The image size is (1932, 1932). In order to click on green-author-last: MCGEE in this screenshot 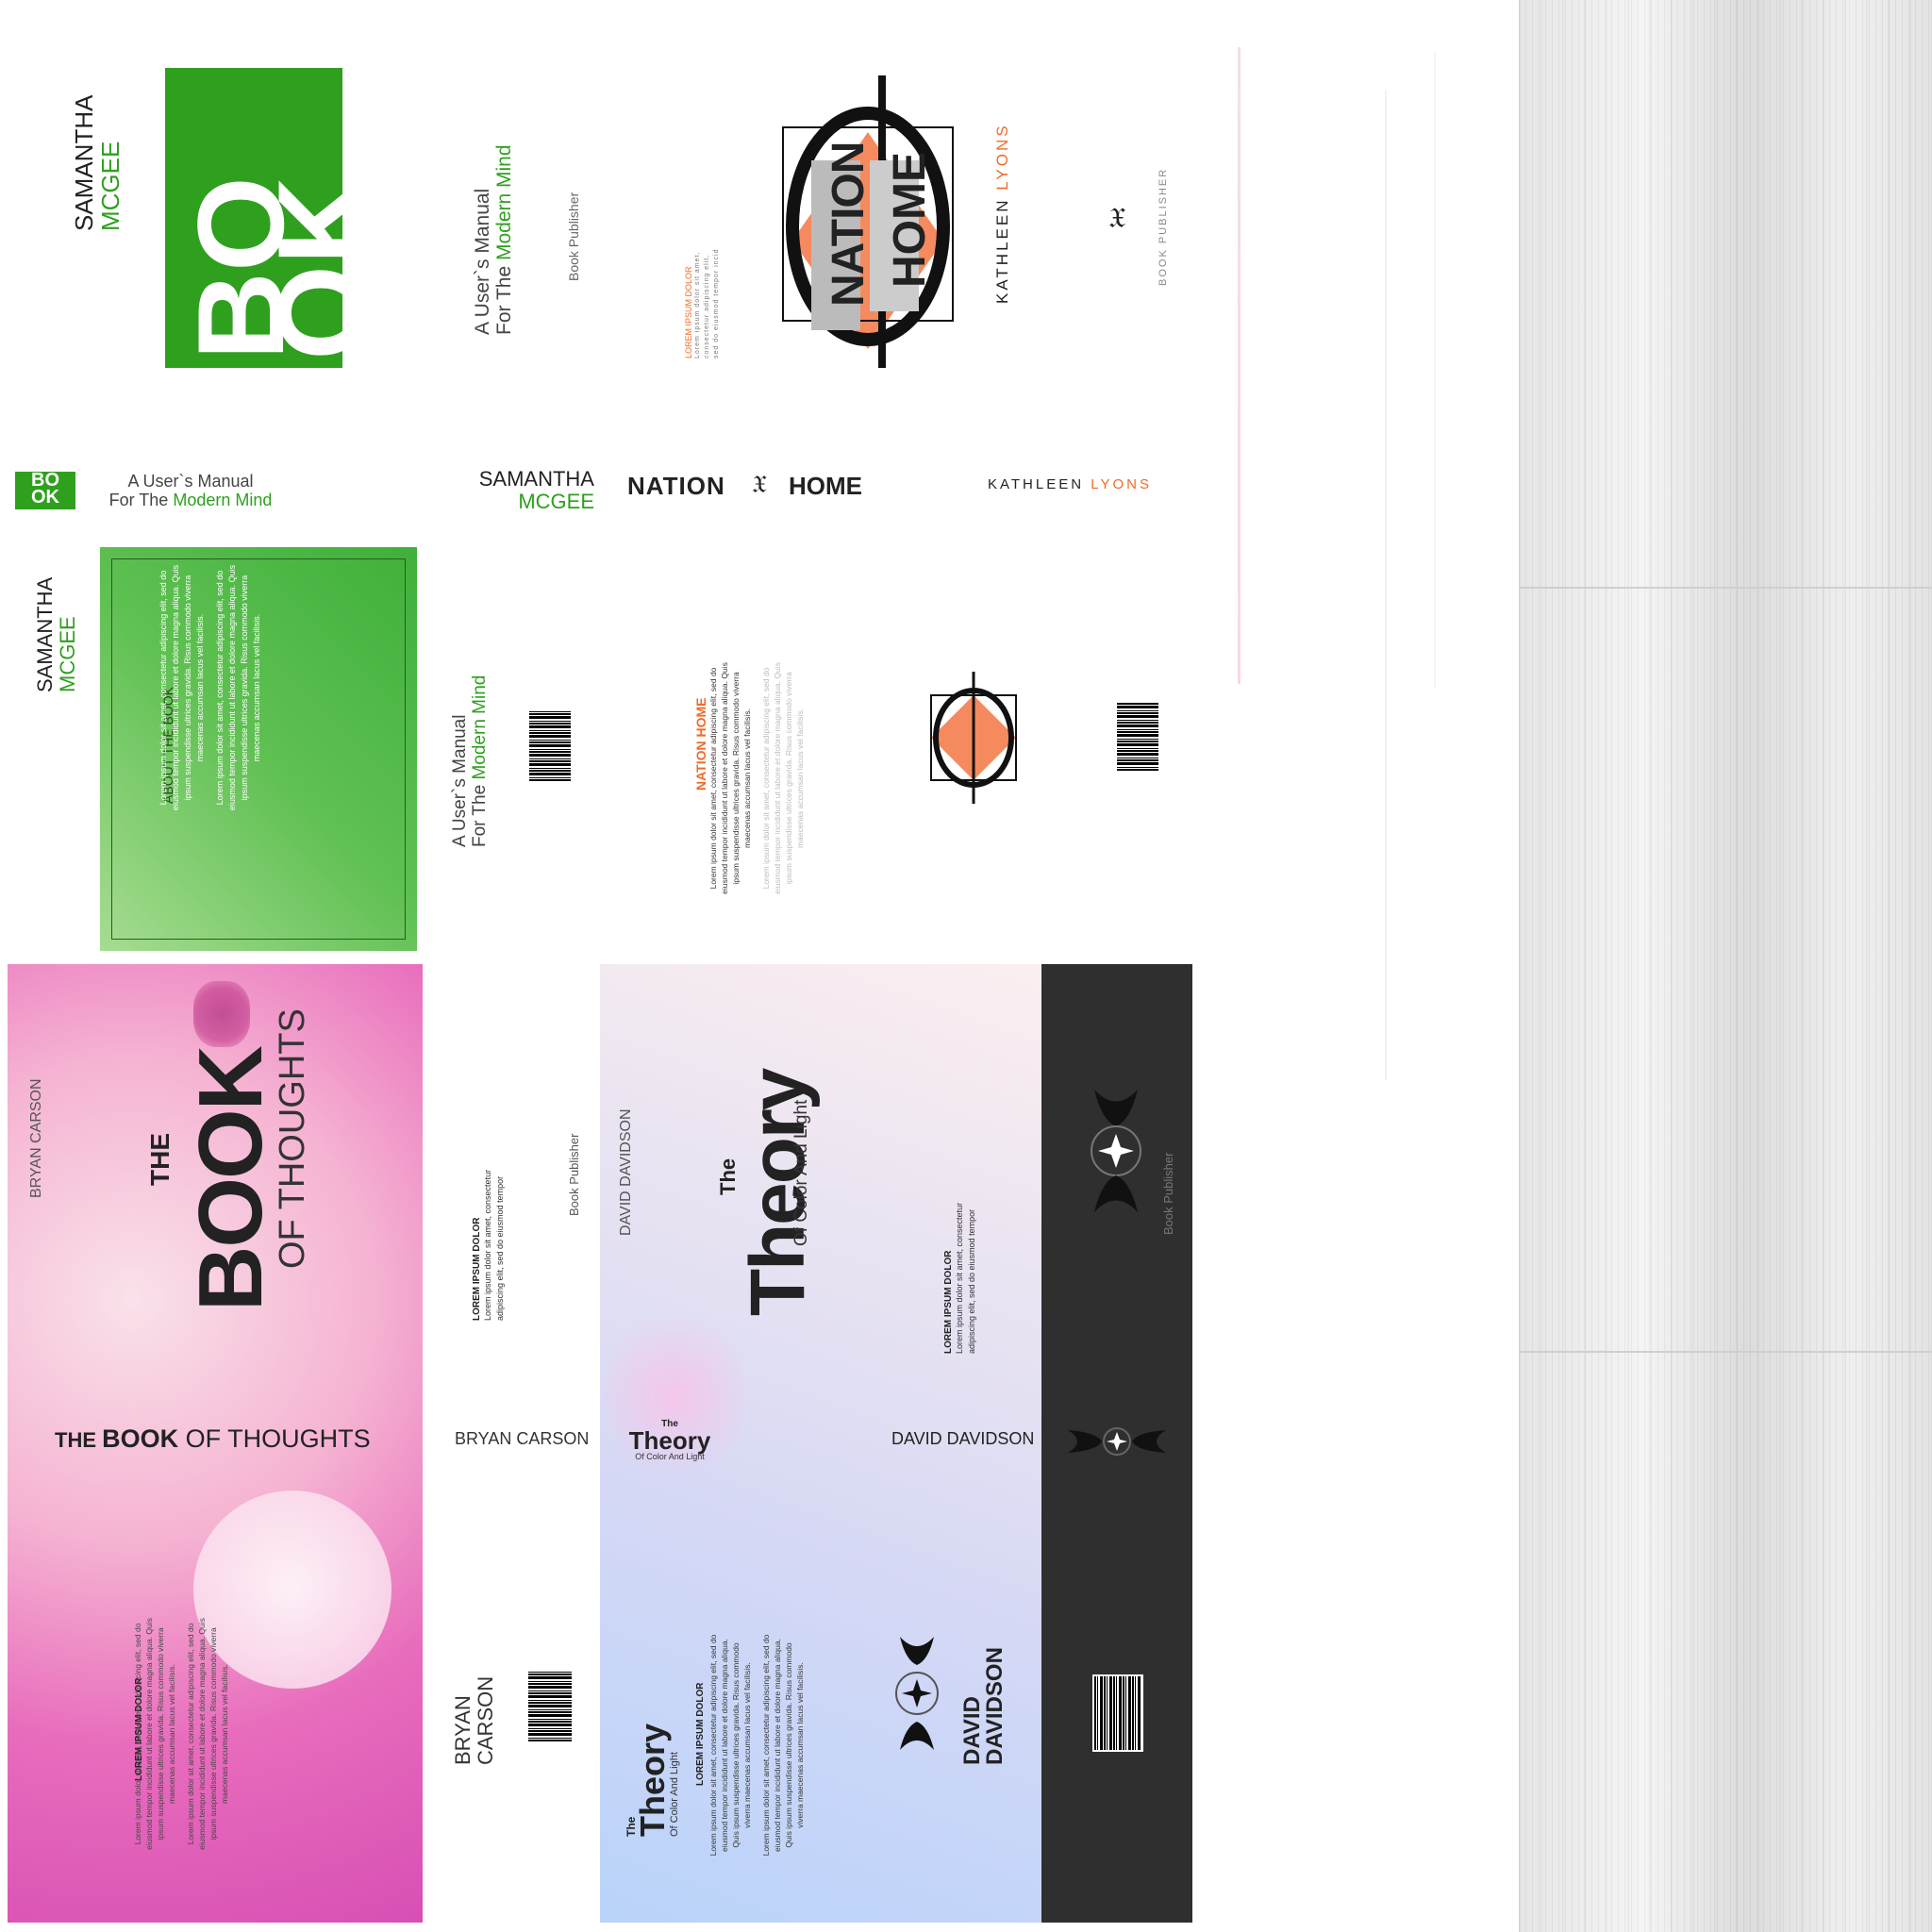, I will do `click(111, 186)`.